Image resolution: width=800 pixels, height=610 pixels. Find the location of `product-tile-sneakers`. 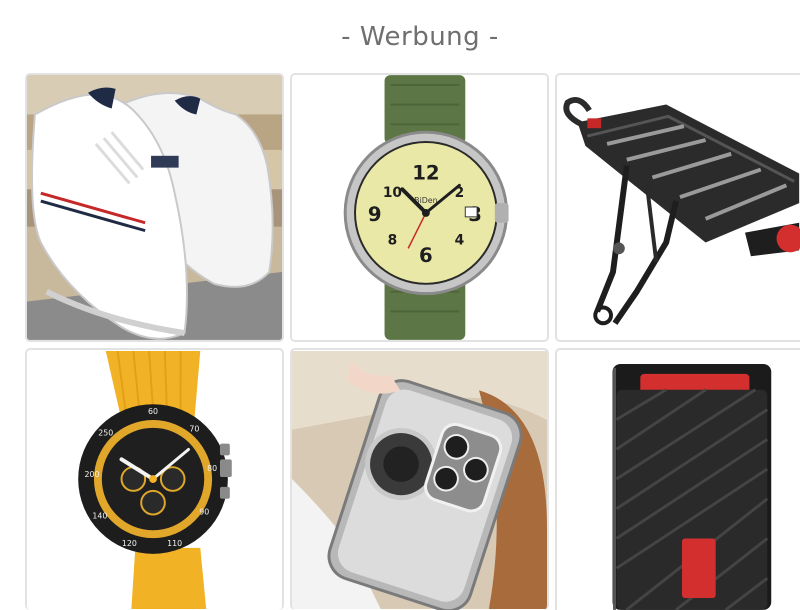

product-tile-sneakers is located at coordinates (154, 207).